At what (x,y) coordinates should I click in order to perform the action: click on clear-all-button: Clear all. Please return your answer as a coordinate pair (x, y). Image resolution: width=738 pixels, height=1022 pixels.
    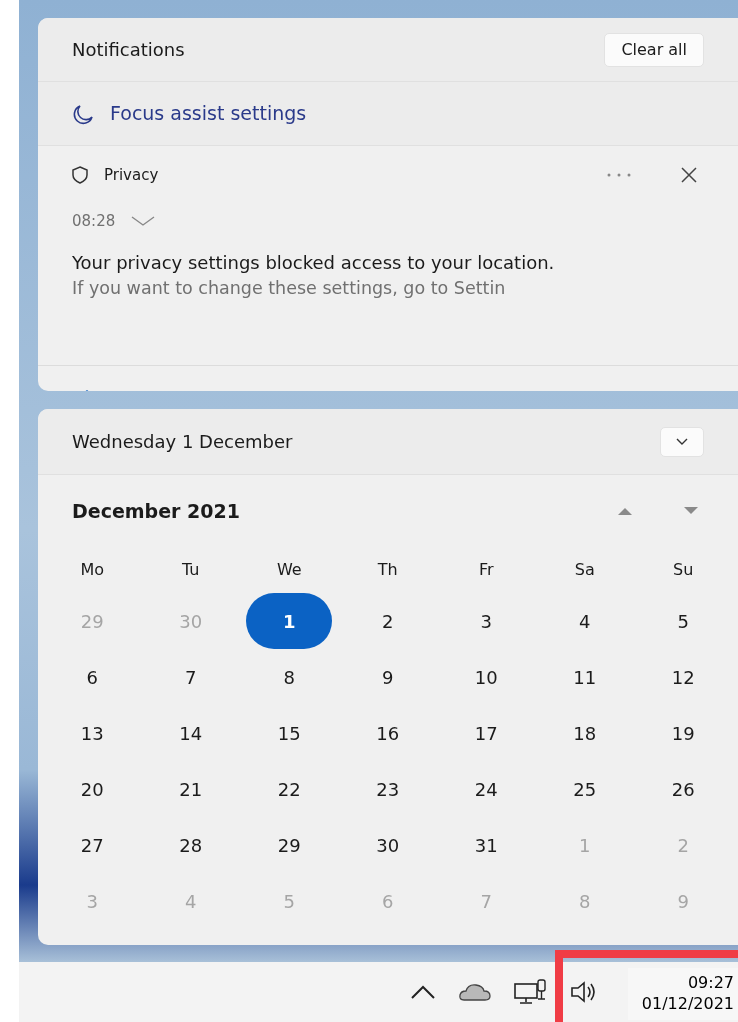
    Looking at the image, I should click on (654, 49).